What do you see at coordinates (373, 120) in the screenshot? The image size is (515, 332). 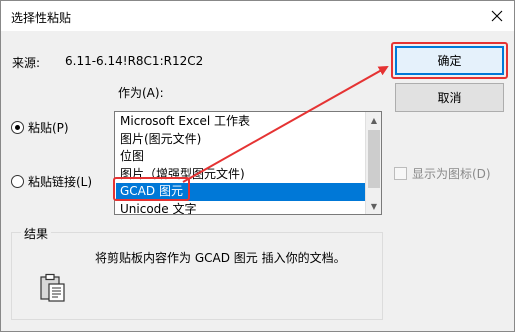 I see `scroll-up-arrow-icon: ▲` at bounding box center [373, 120].